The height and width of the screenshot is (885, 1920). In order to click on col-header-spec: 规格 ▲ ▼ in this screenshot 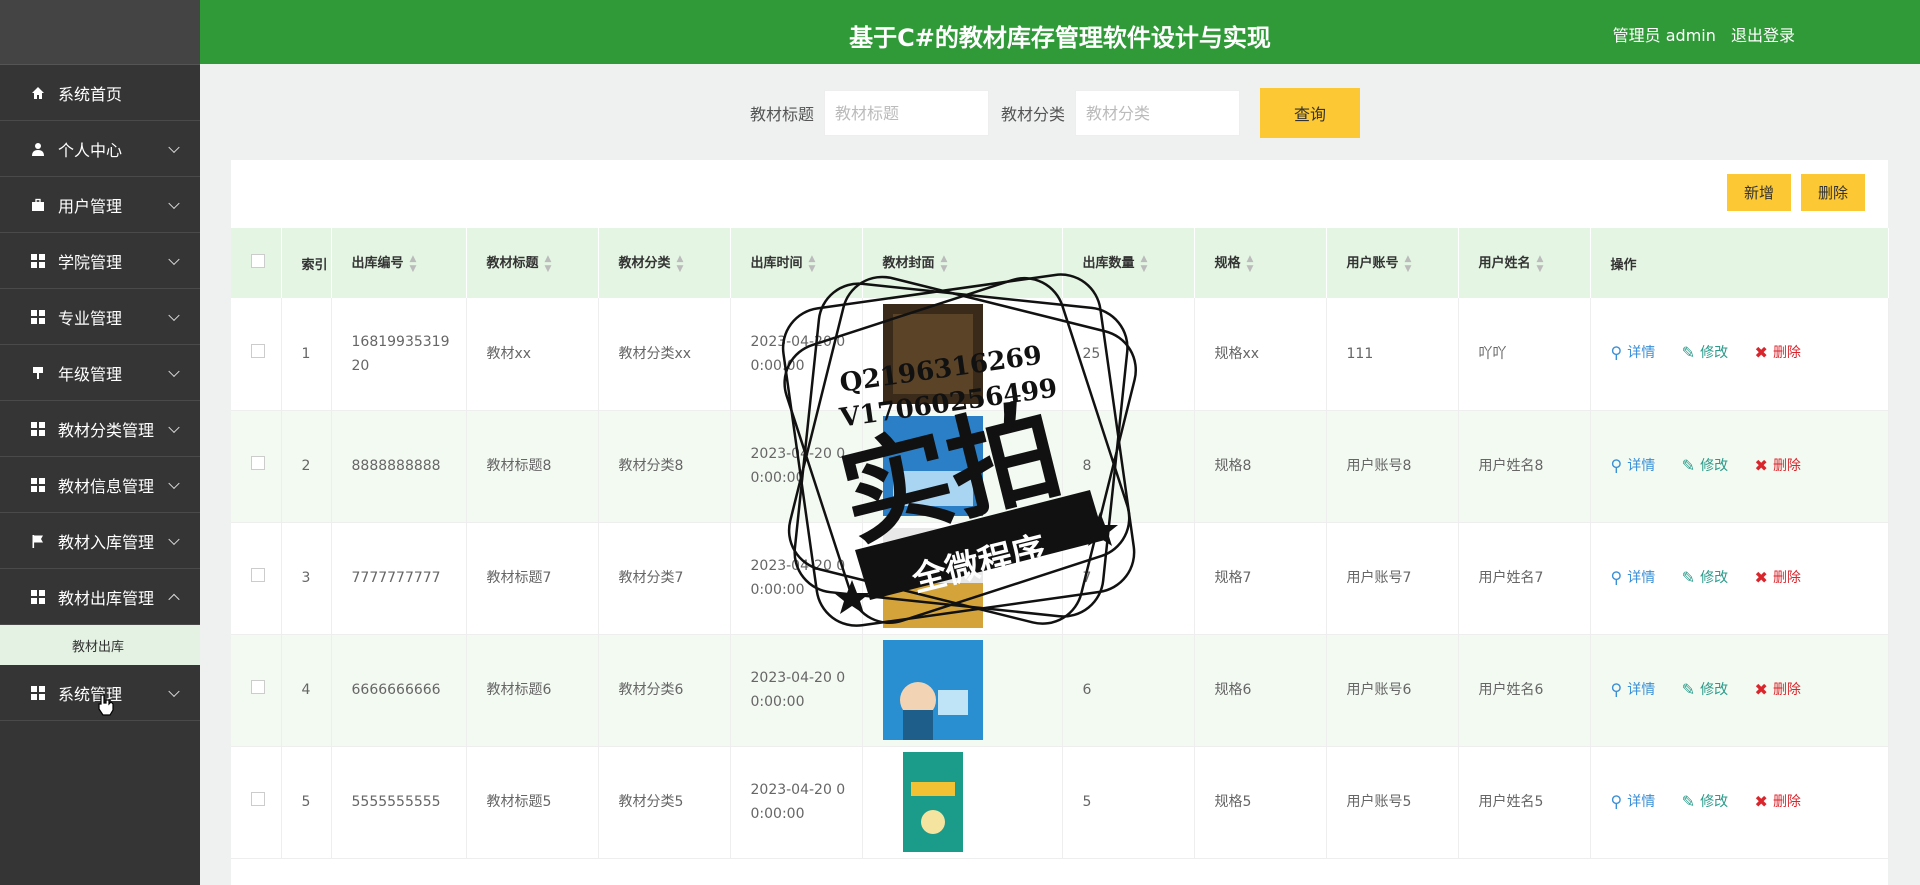, I will do `click(1260, 263)`.